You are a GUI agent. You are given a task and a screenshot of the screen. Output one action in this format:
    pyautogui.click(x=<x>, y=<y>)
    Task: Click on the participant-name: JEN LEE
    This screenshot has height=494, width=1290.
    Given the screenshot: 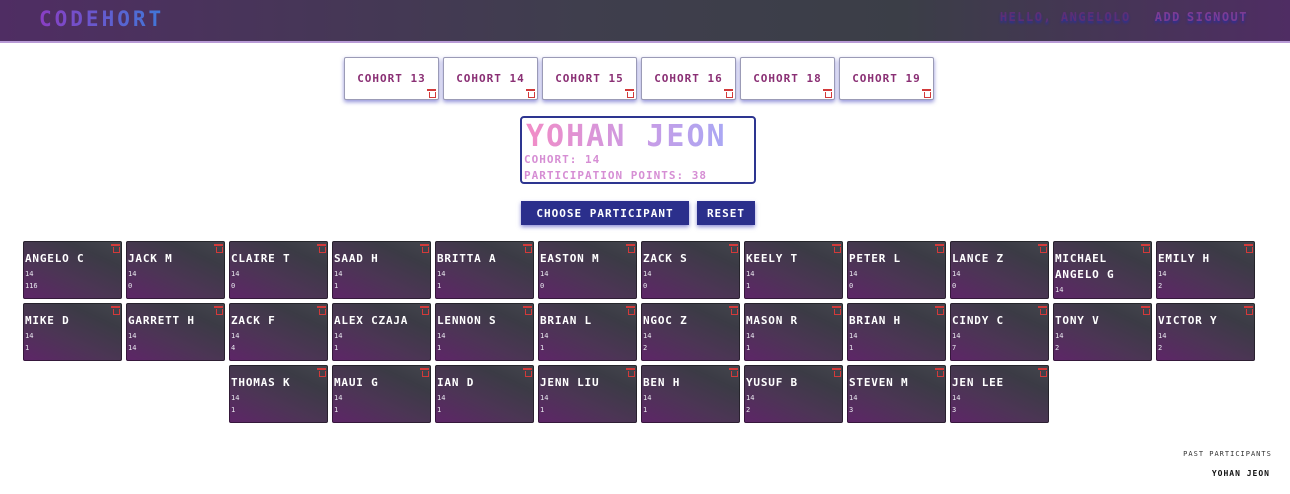 What is the action you would take?
    pyautogui.click(x=978, y=382)
    